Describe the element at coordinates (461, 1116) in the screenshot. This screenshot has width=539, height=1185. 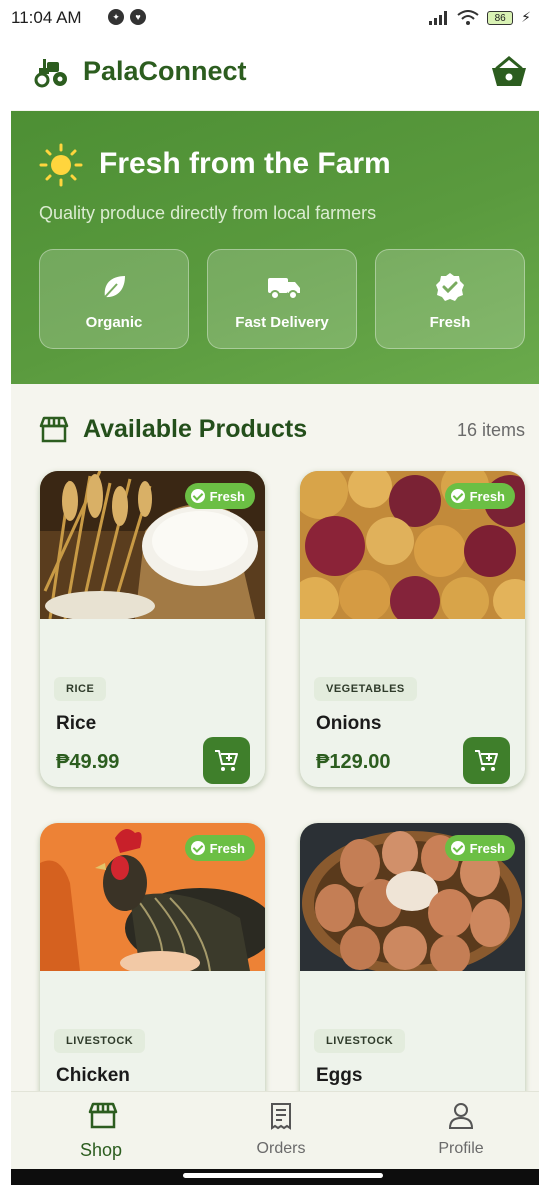
I see `person-icon` at that location.